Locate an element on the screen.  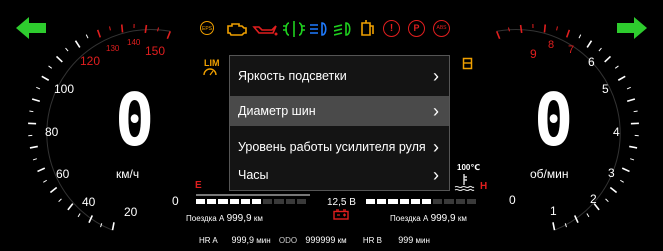
speed-tick-label: 40 is located at coordinates (89, 202).